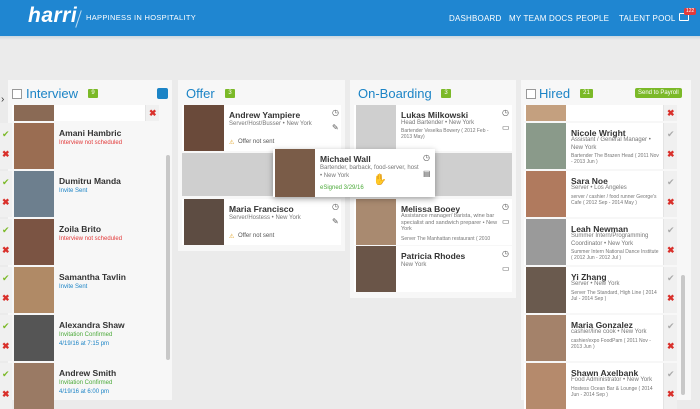 Image resolution: width=700 pixels, height=409 pixels. Describe the element at coordinates (541, 18) in the screenshot. I see `nav-my-team-docs: MY TEAM DOCS` at that location.